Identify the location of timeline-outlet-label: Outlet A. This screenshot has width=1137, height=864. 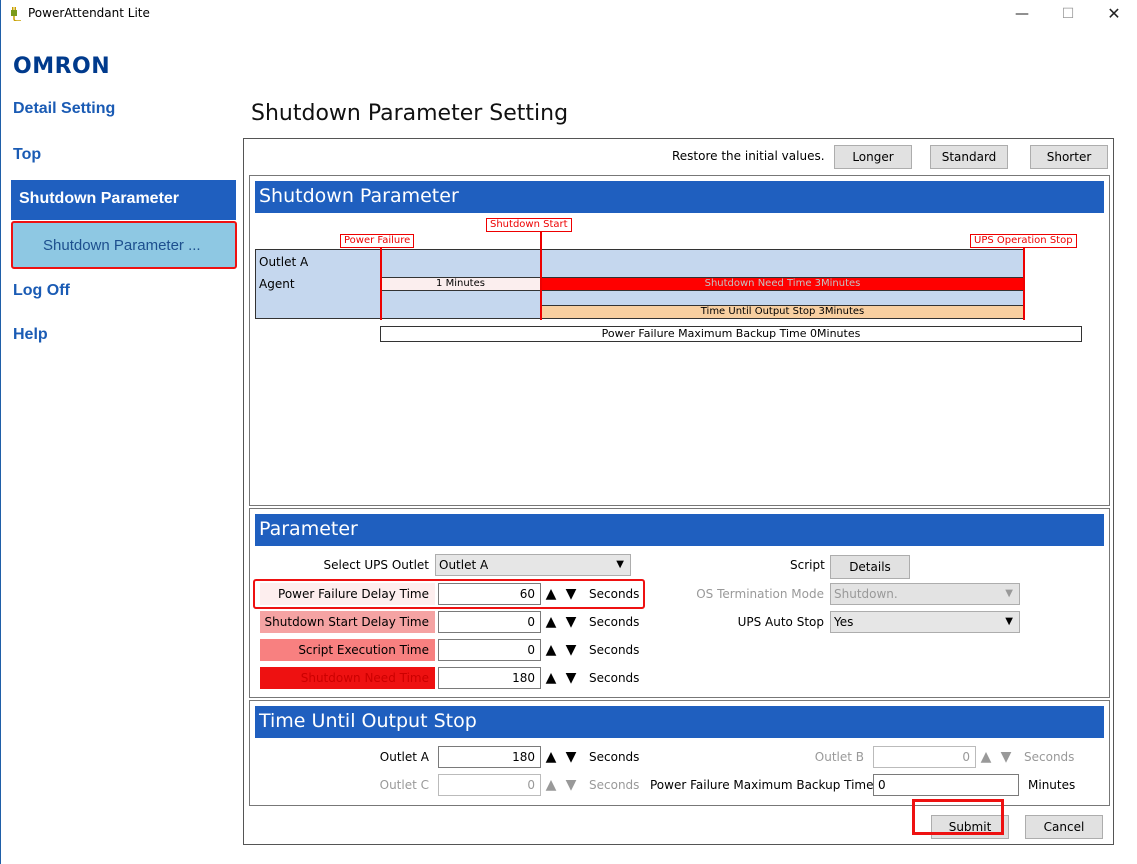
(284, 262).